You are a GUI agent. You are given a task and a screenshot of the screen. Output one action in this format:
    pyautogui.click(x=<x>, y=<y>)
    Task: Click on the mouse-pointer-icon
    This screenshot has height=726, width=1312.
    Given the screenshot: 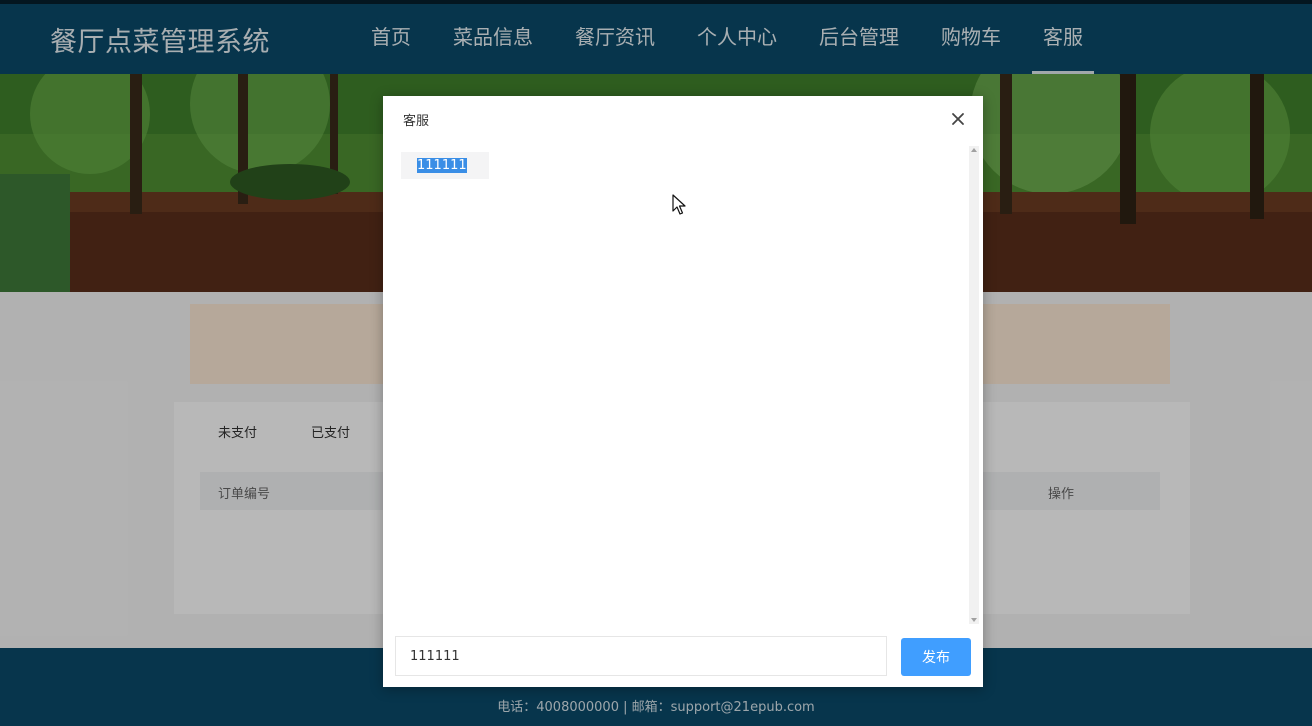 What is the action you would take?
    pyautogui.click(x=679, y=204)
    